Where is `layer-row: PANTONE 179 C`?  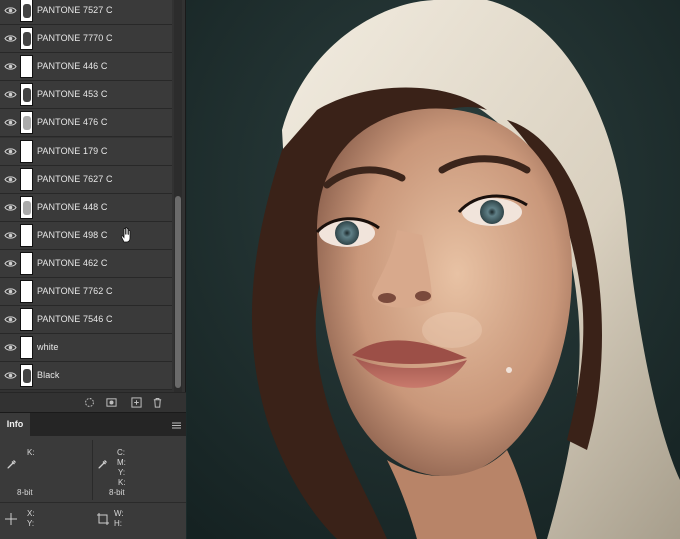 layer-row: PANTONE 179 C is located at coordinates (86, 151).